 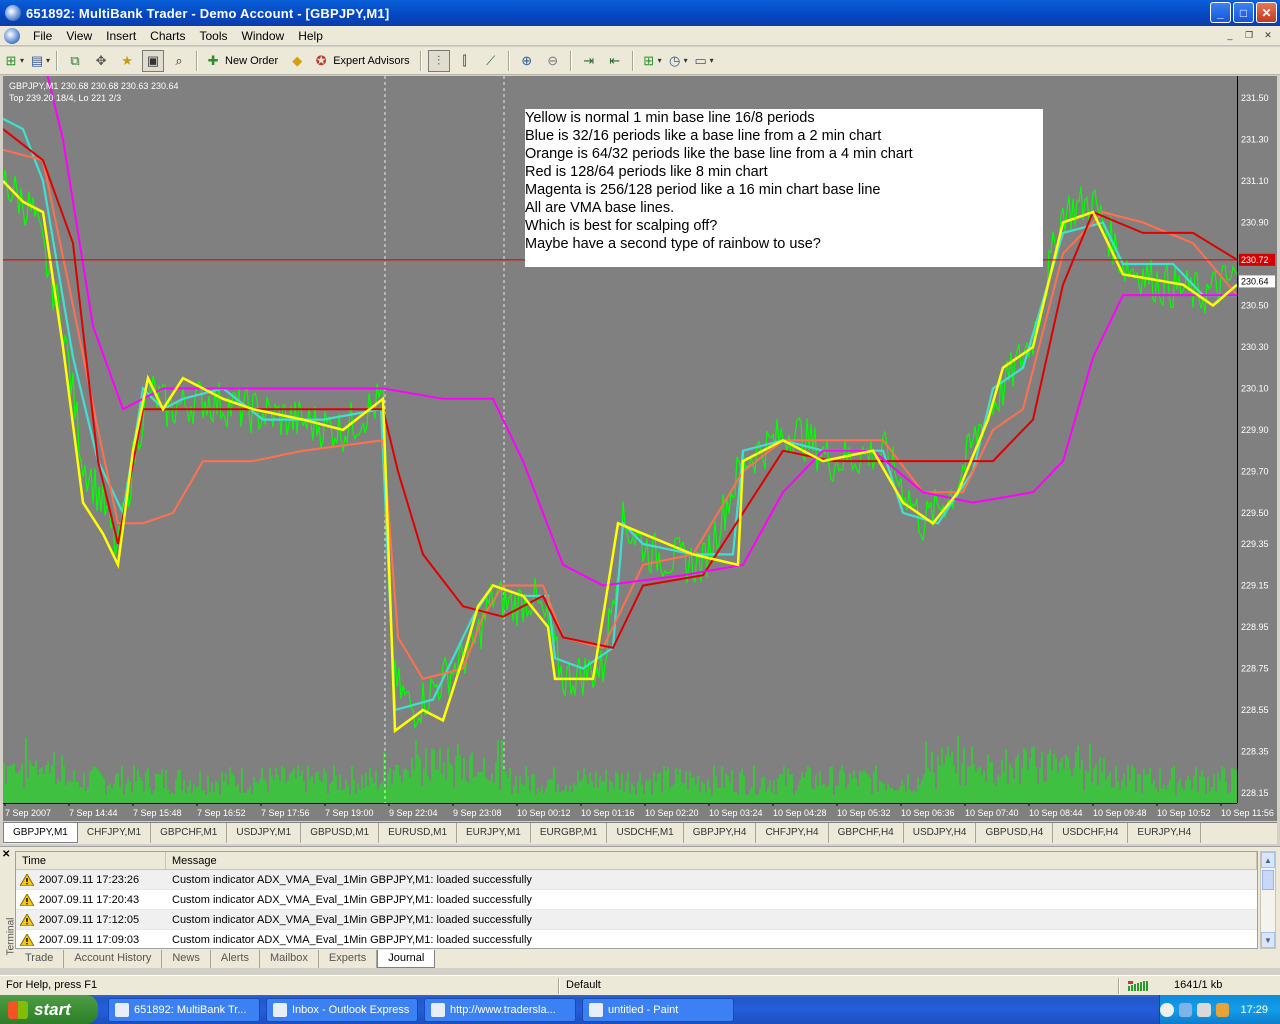 What do you see at coordinates (39, 61) in the screenshot?
I see `profiles-button: ▤ ▾` at bounding box center [39, 61].